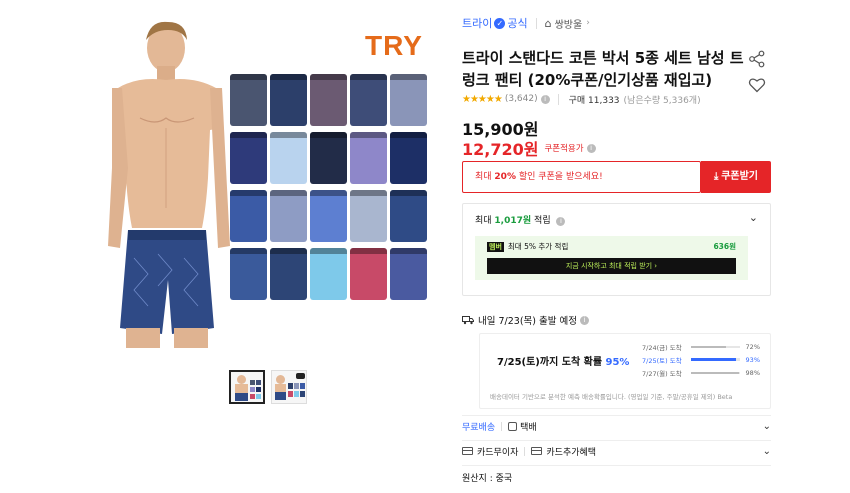  I want to click on reward-text-post: 적립, so click(541, 221).